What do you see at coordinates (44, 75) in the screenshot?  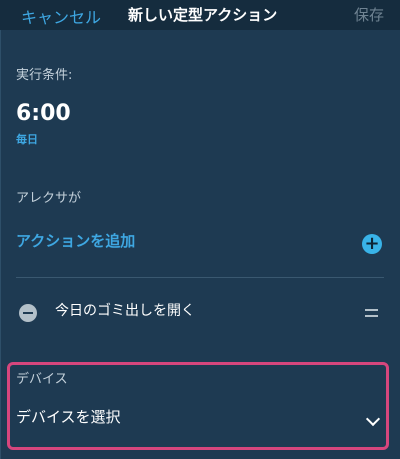 I see `trigger-section-label: 実行条件:` at bounding box center [44, 75].